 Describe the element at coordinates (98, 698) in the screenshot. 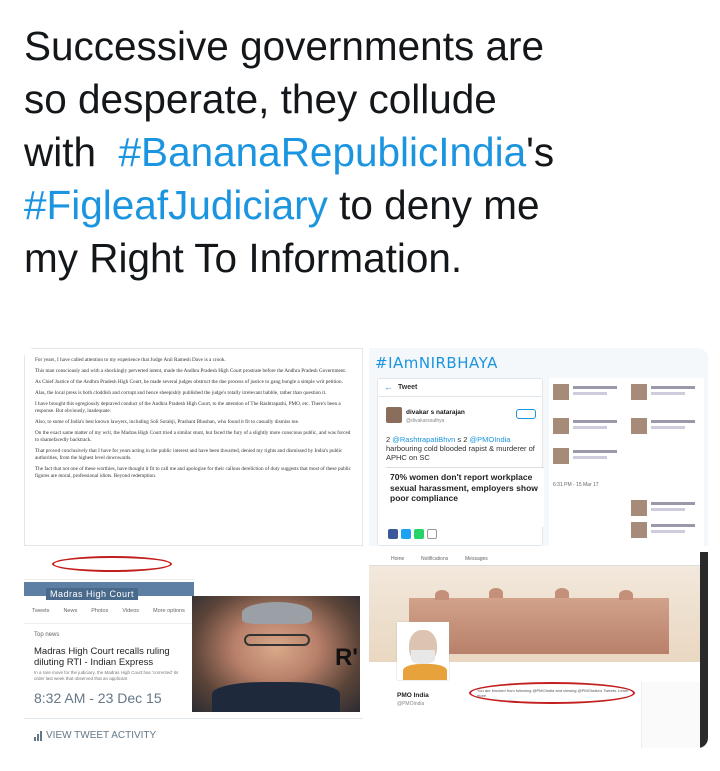

I see `tweet-timestamp: 8:32 AM - 23 Dec 15` at that location.